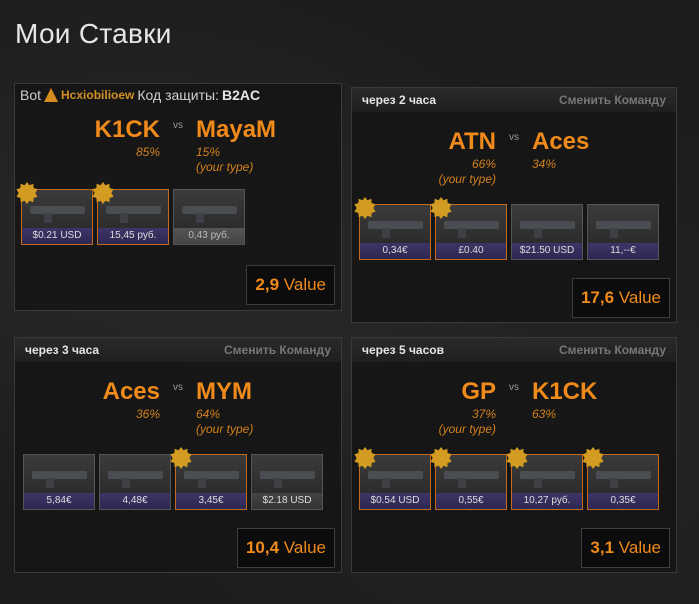 The width and height of the screenshot is (699, 604). I want to click on item-slot: 0,34€, so click(392, 228).